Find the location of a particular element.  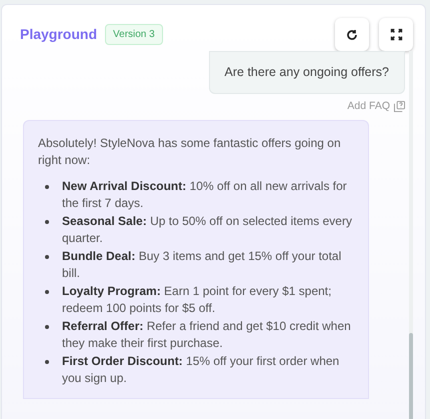

refresh-button is located at coordinates (352, 34).